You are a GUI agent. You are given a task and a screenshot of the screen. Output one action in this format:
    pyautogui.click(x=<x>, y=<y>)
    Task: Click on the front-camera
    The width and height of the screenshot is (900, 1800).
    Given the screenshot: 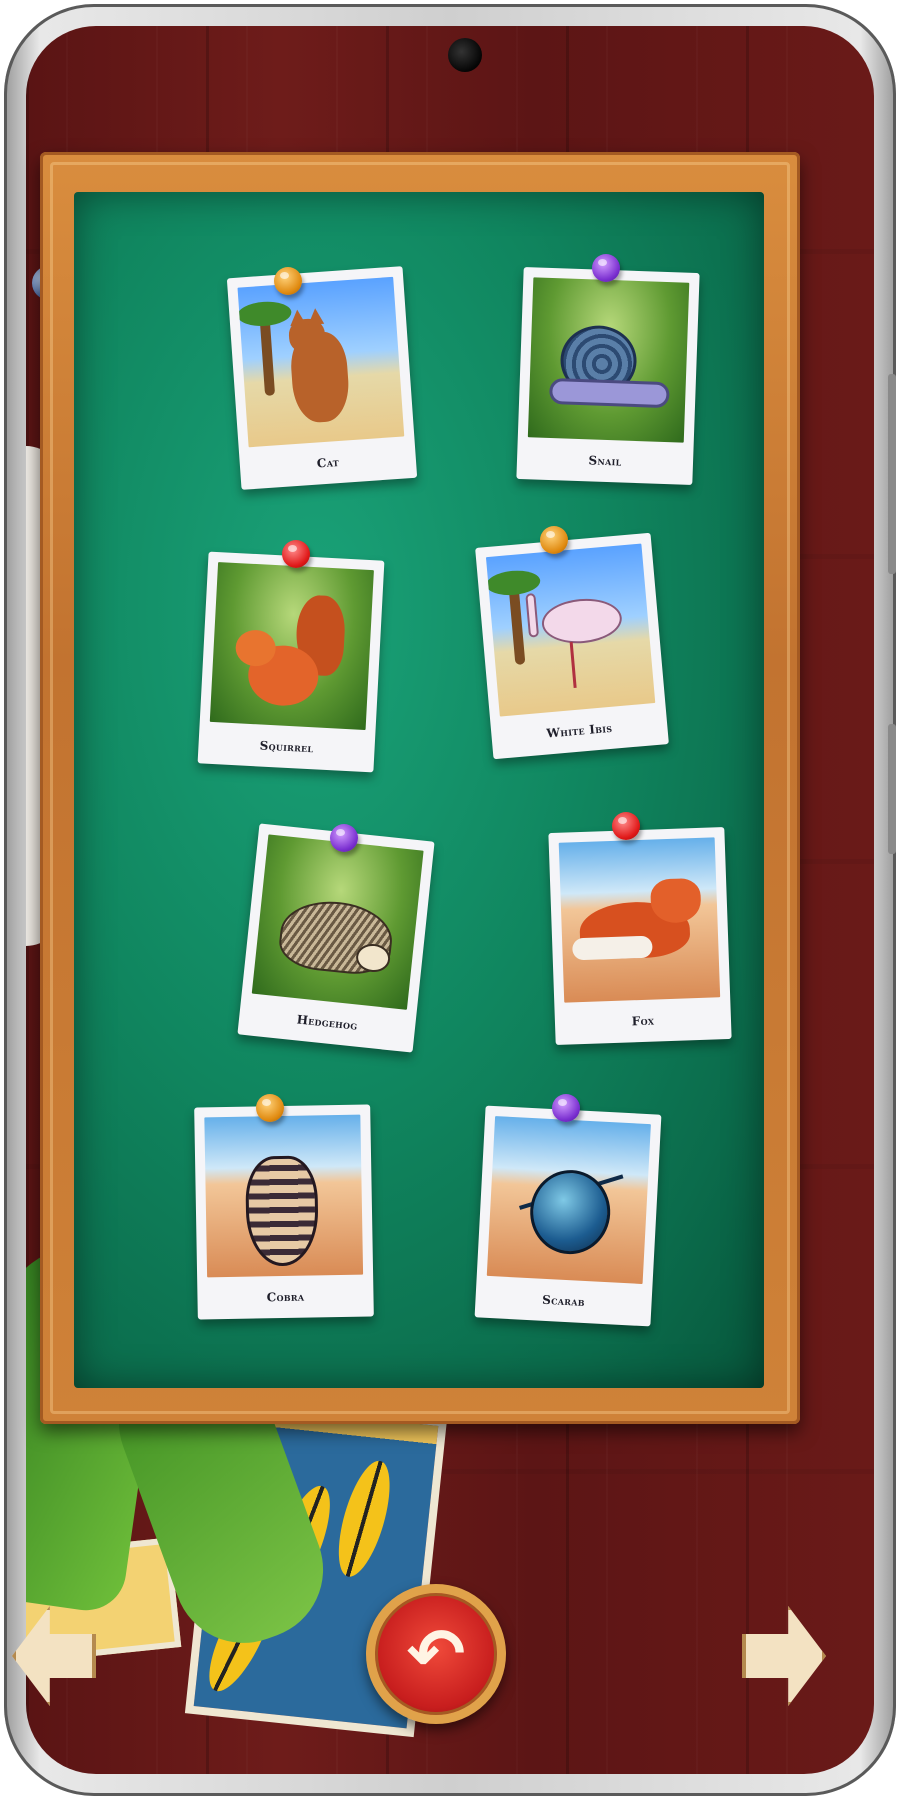 What is the action you would take?
    pyautogui.click(x=465, y=55)
    